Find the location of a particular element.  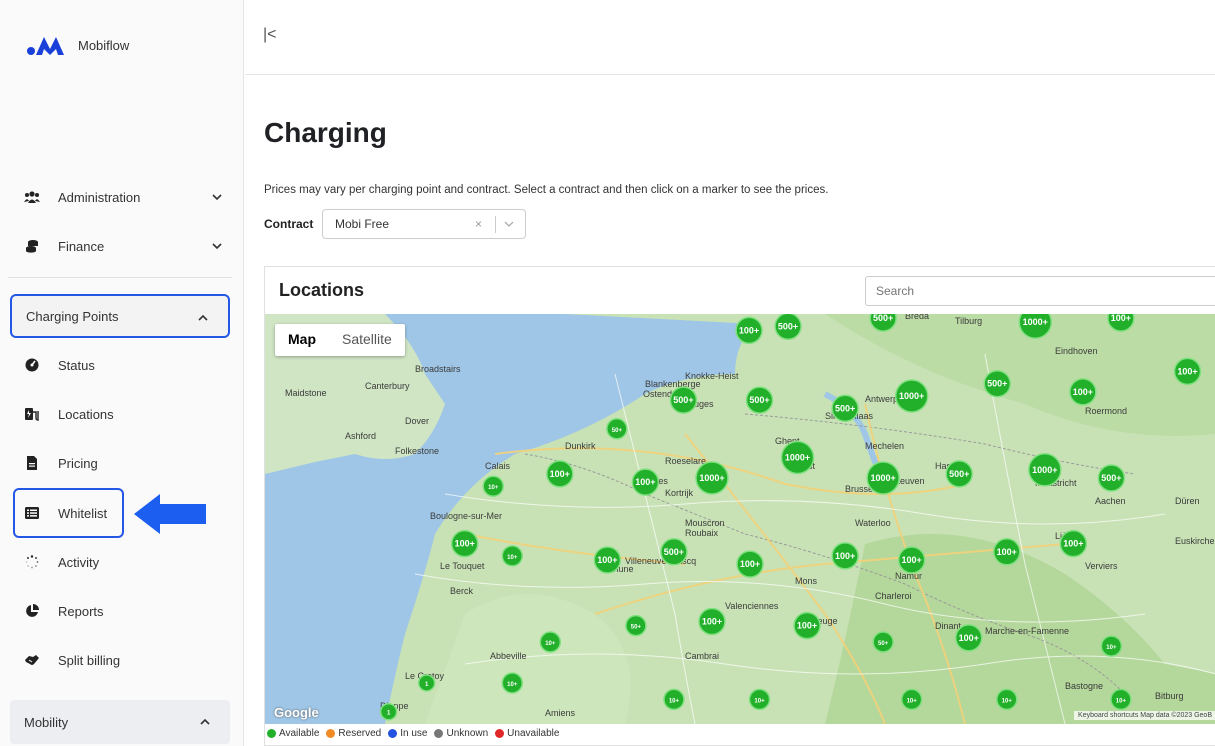

sidebar-item-label: Administration is located at coordinates (99, 197).